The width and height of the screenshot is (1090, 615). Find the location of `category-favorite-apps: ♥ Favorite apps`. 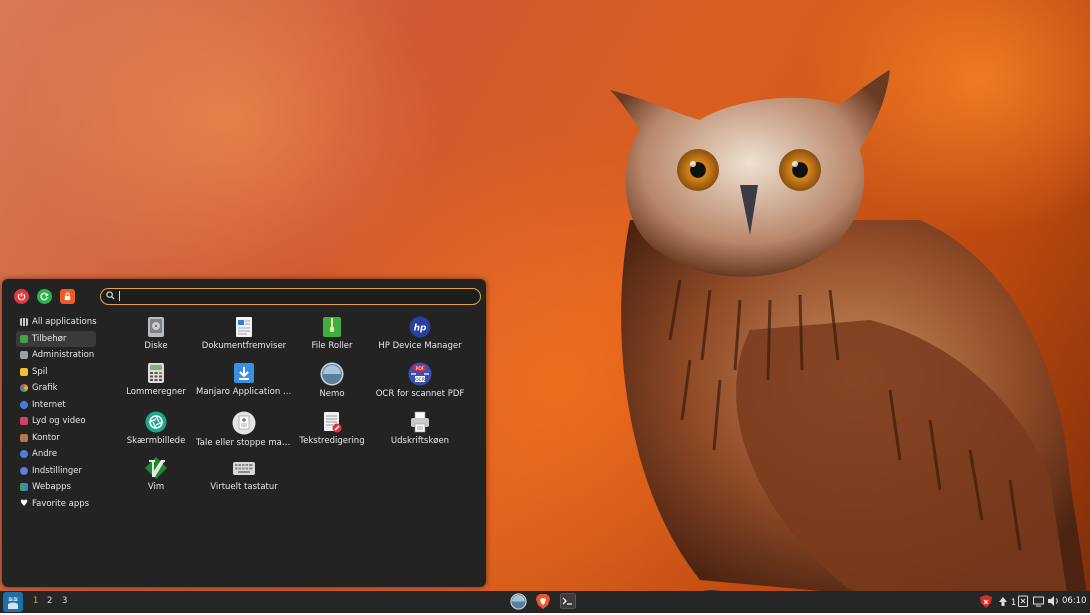

category-favorite-apps: ♥ Favorite apps is located at coordinates (56, 504).